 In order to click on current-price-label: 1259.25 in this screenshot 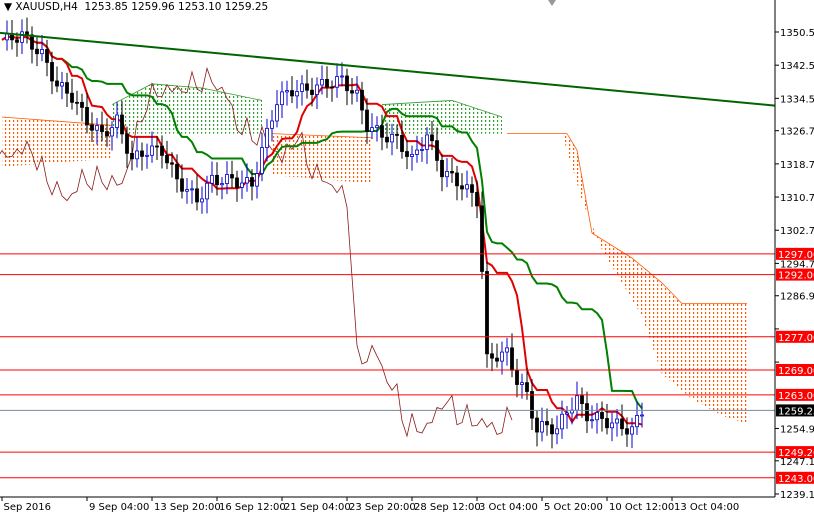, I will do `click(796, 411)`.